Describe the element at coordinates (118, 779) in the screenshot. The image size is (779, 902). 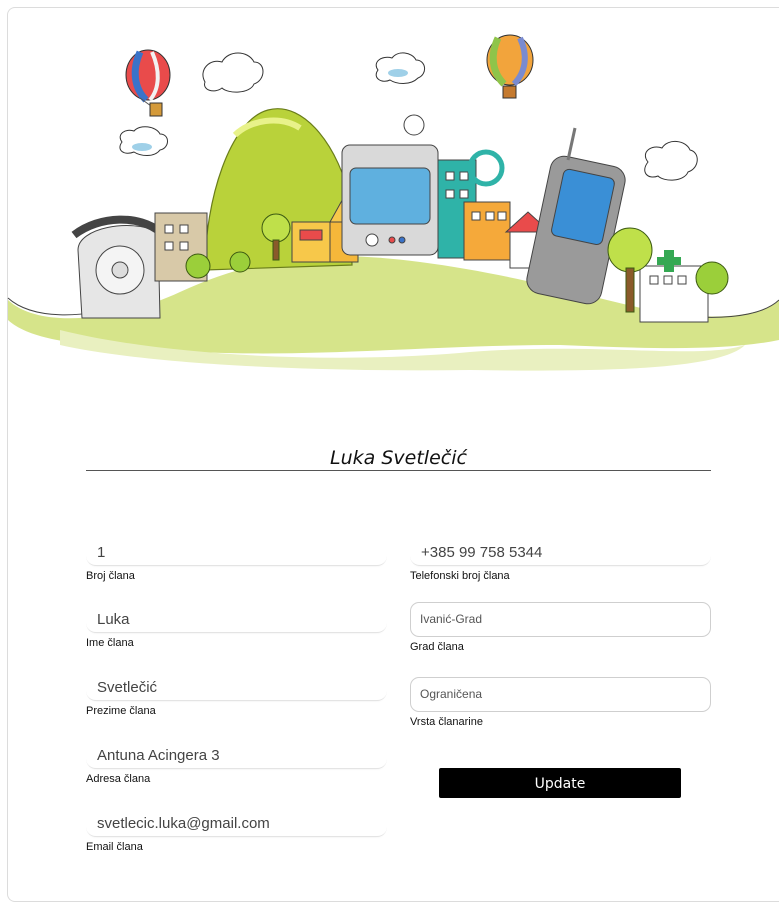
I see `address-label: Adresa člana` at that location.